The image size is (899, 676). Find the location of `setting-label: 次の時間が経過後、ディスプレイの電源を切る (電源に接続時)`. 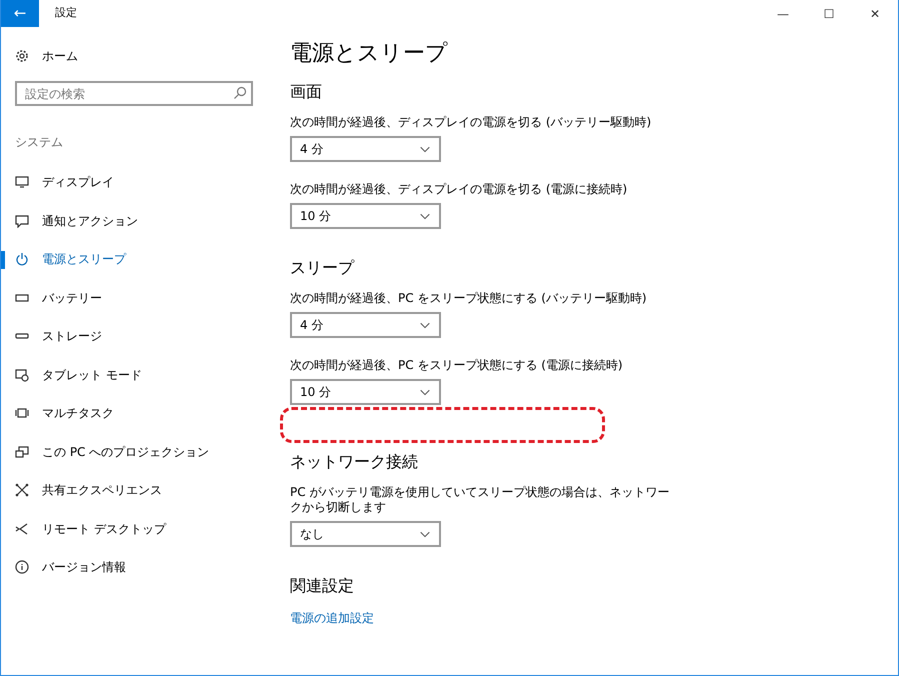

setting-label: 次の時間が経過後、ディスプレイの電源を切る (電源に接続時) is located at coordinates (459, 189).